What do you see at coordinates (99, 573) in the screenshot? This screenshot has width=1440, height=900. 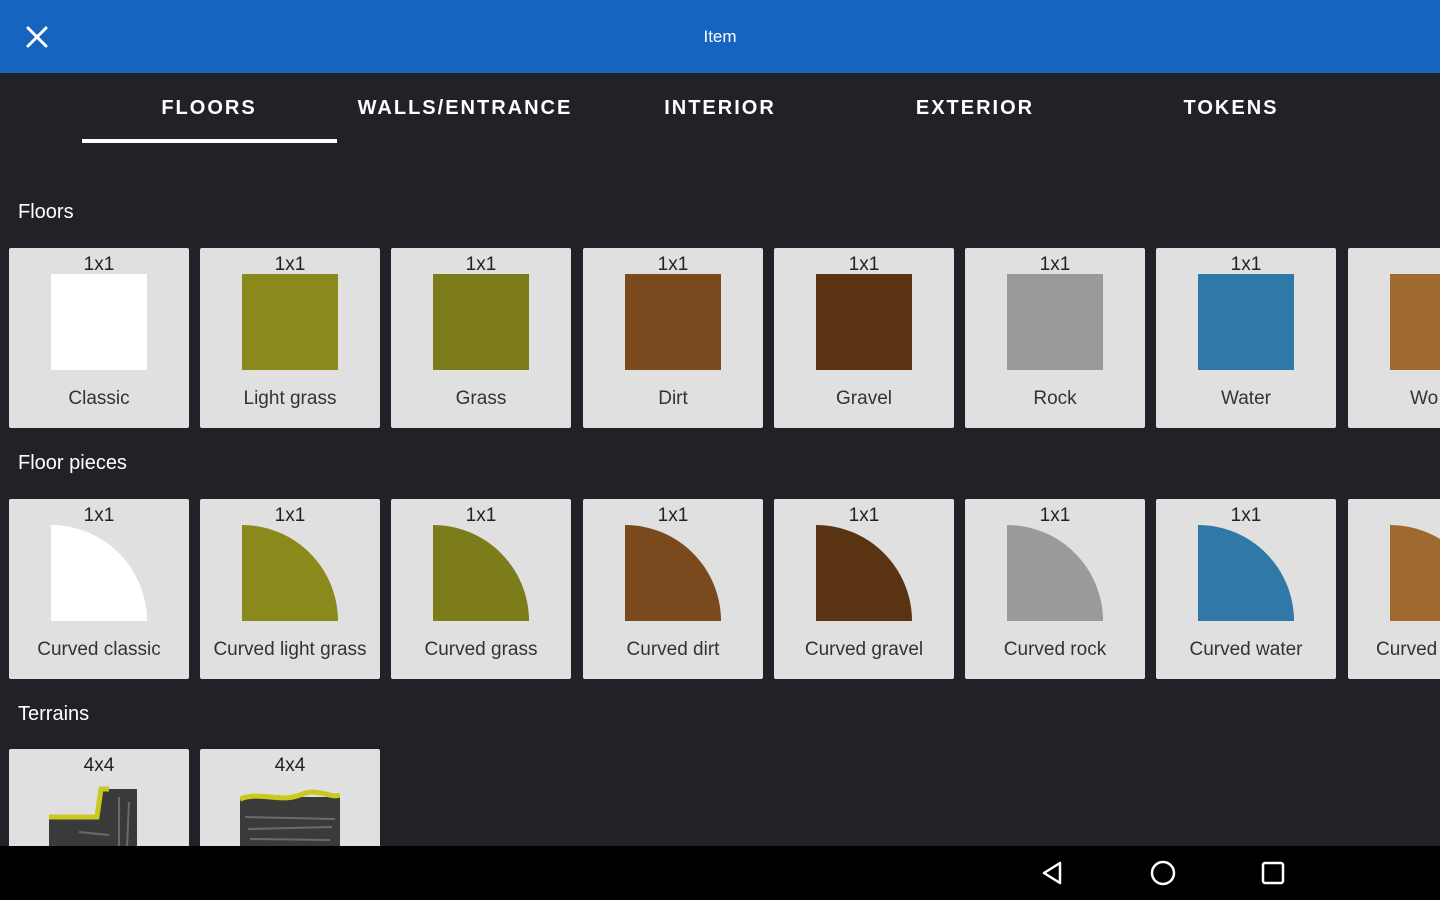 I see `swatch-curved-classic` at bounding box center [99, 573].